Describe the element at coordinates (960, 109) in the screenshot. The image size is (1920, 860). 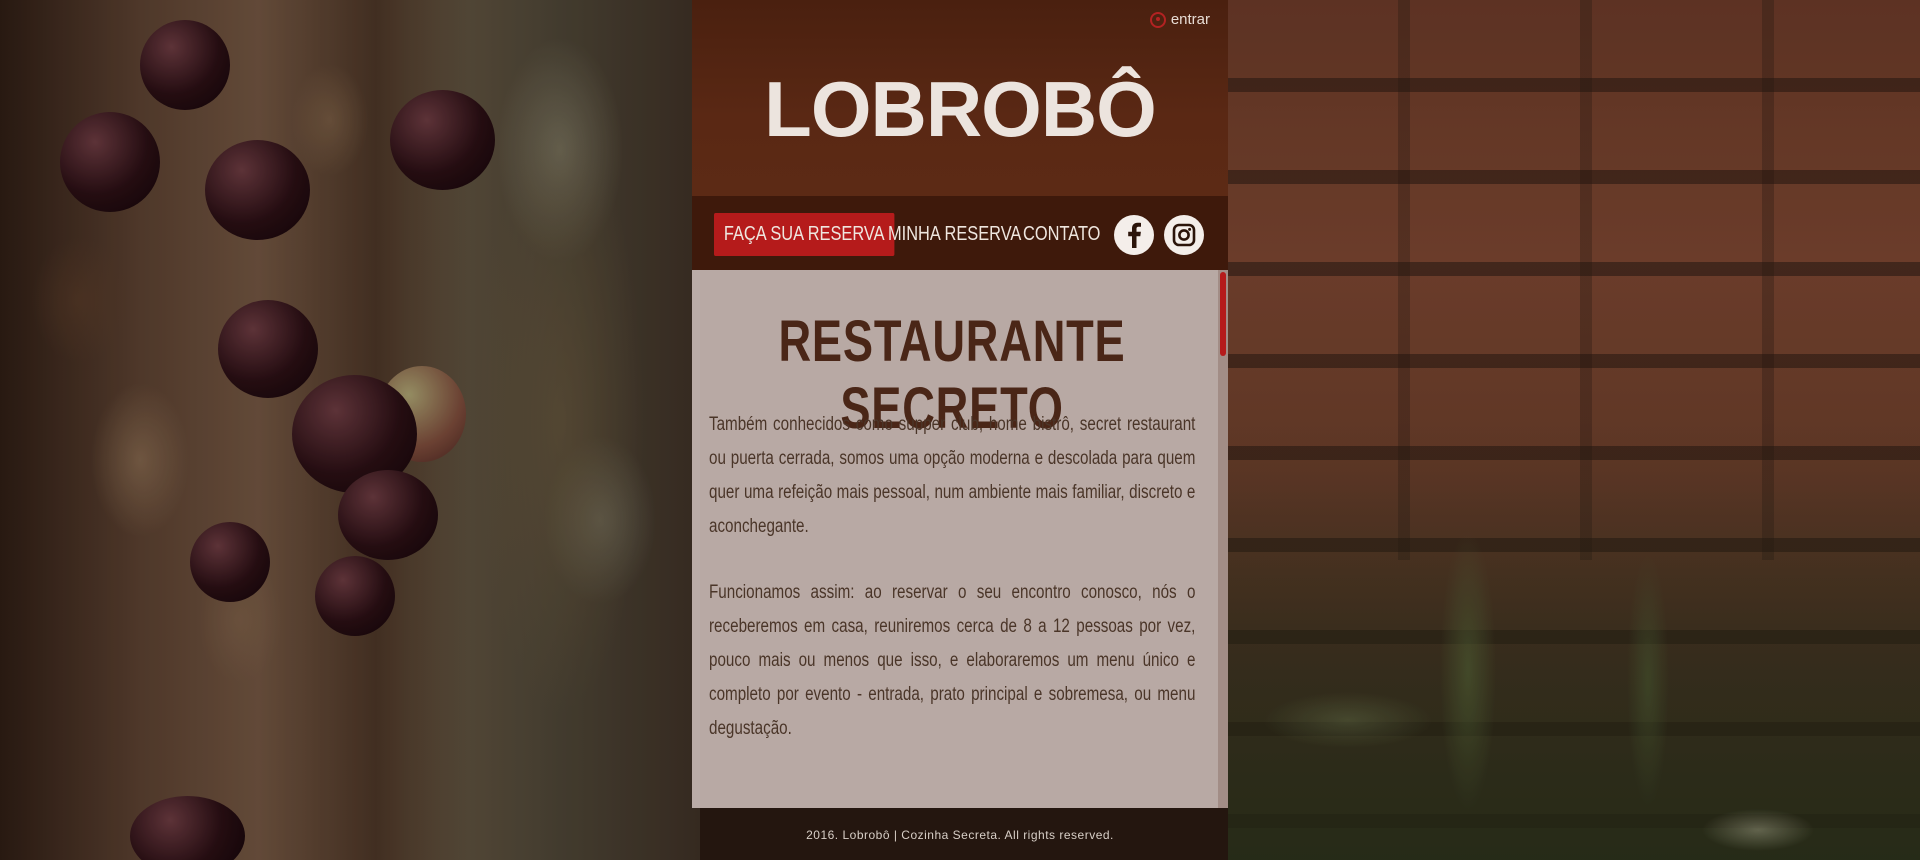
I see `site-logo: LOBROBÔ` at that location.